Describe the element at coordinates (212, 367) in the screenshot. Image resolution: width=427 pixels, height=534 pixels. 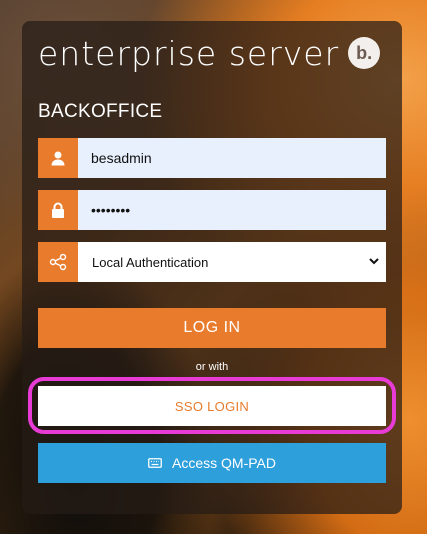
I see `or-with-label: or with` at that location.